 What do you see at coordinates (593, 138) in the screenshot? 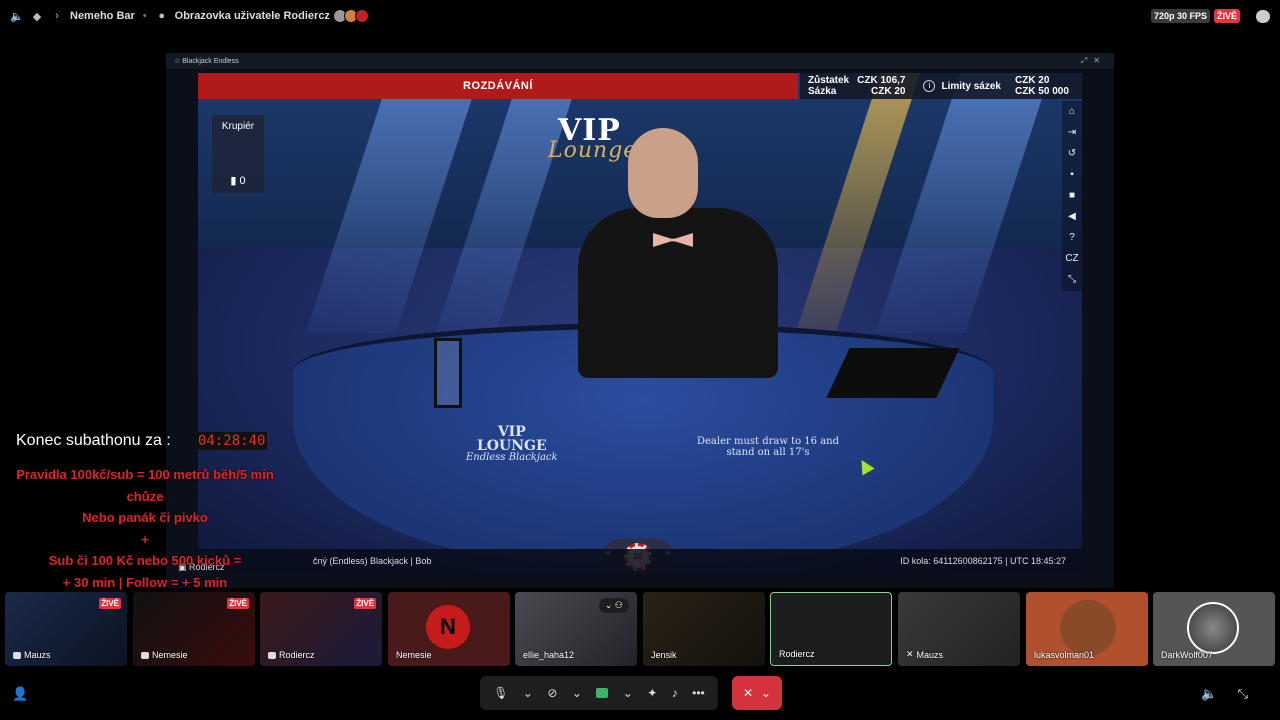
I see `vip-lounge-logo: VIP Lounge` at bounding box center [593, 138].